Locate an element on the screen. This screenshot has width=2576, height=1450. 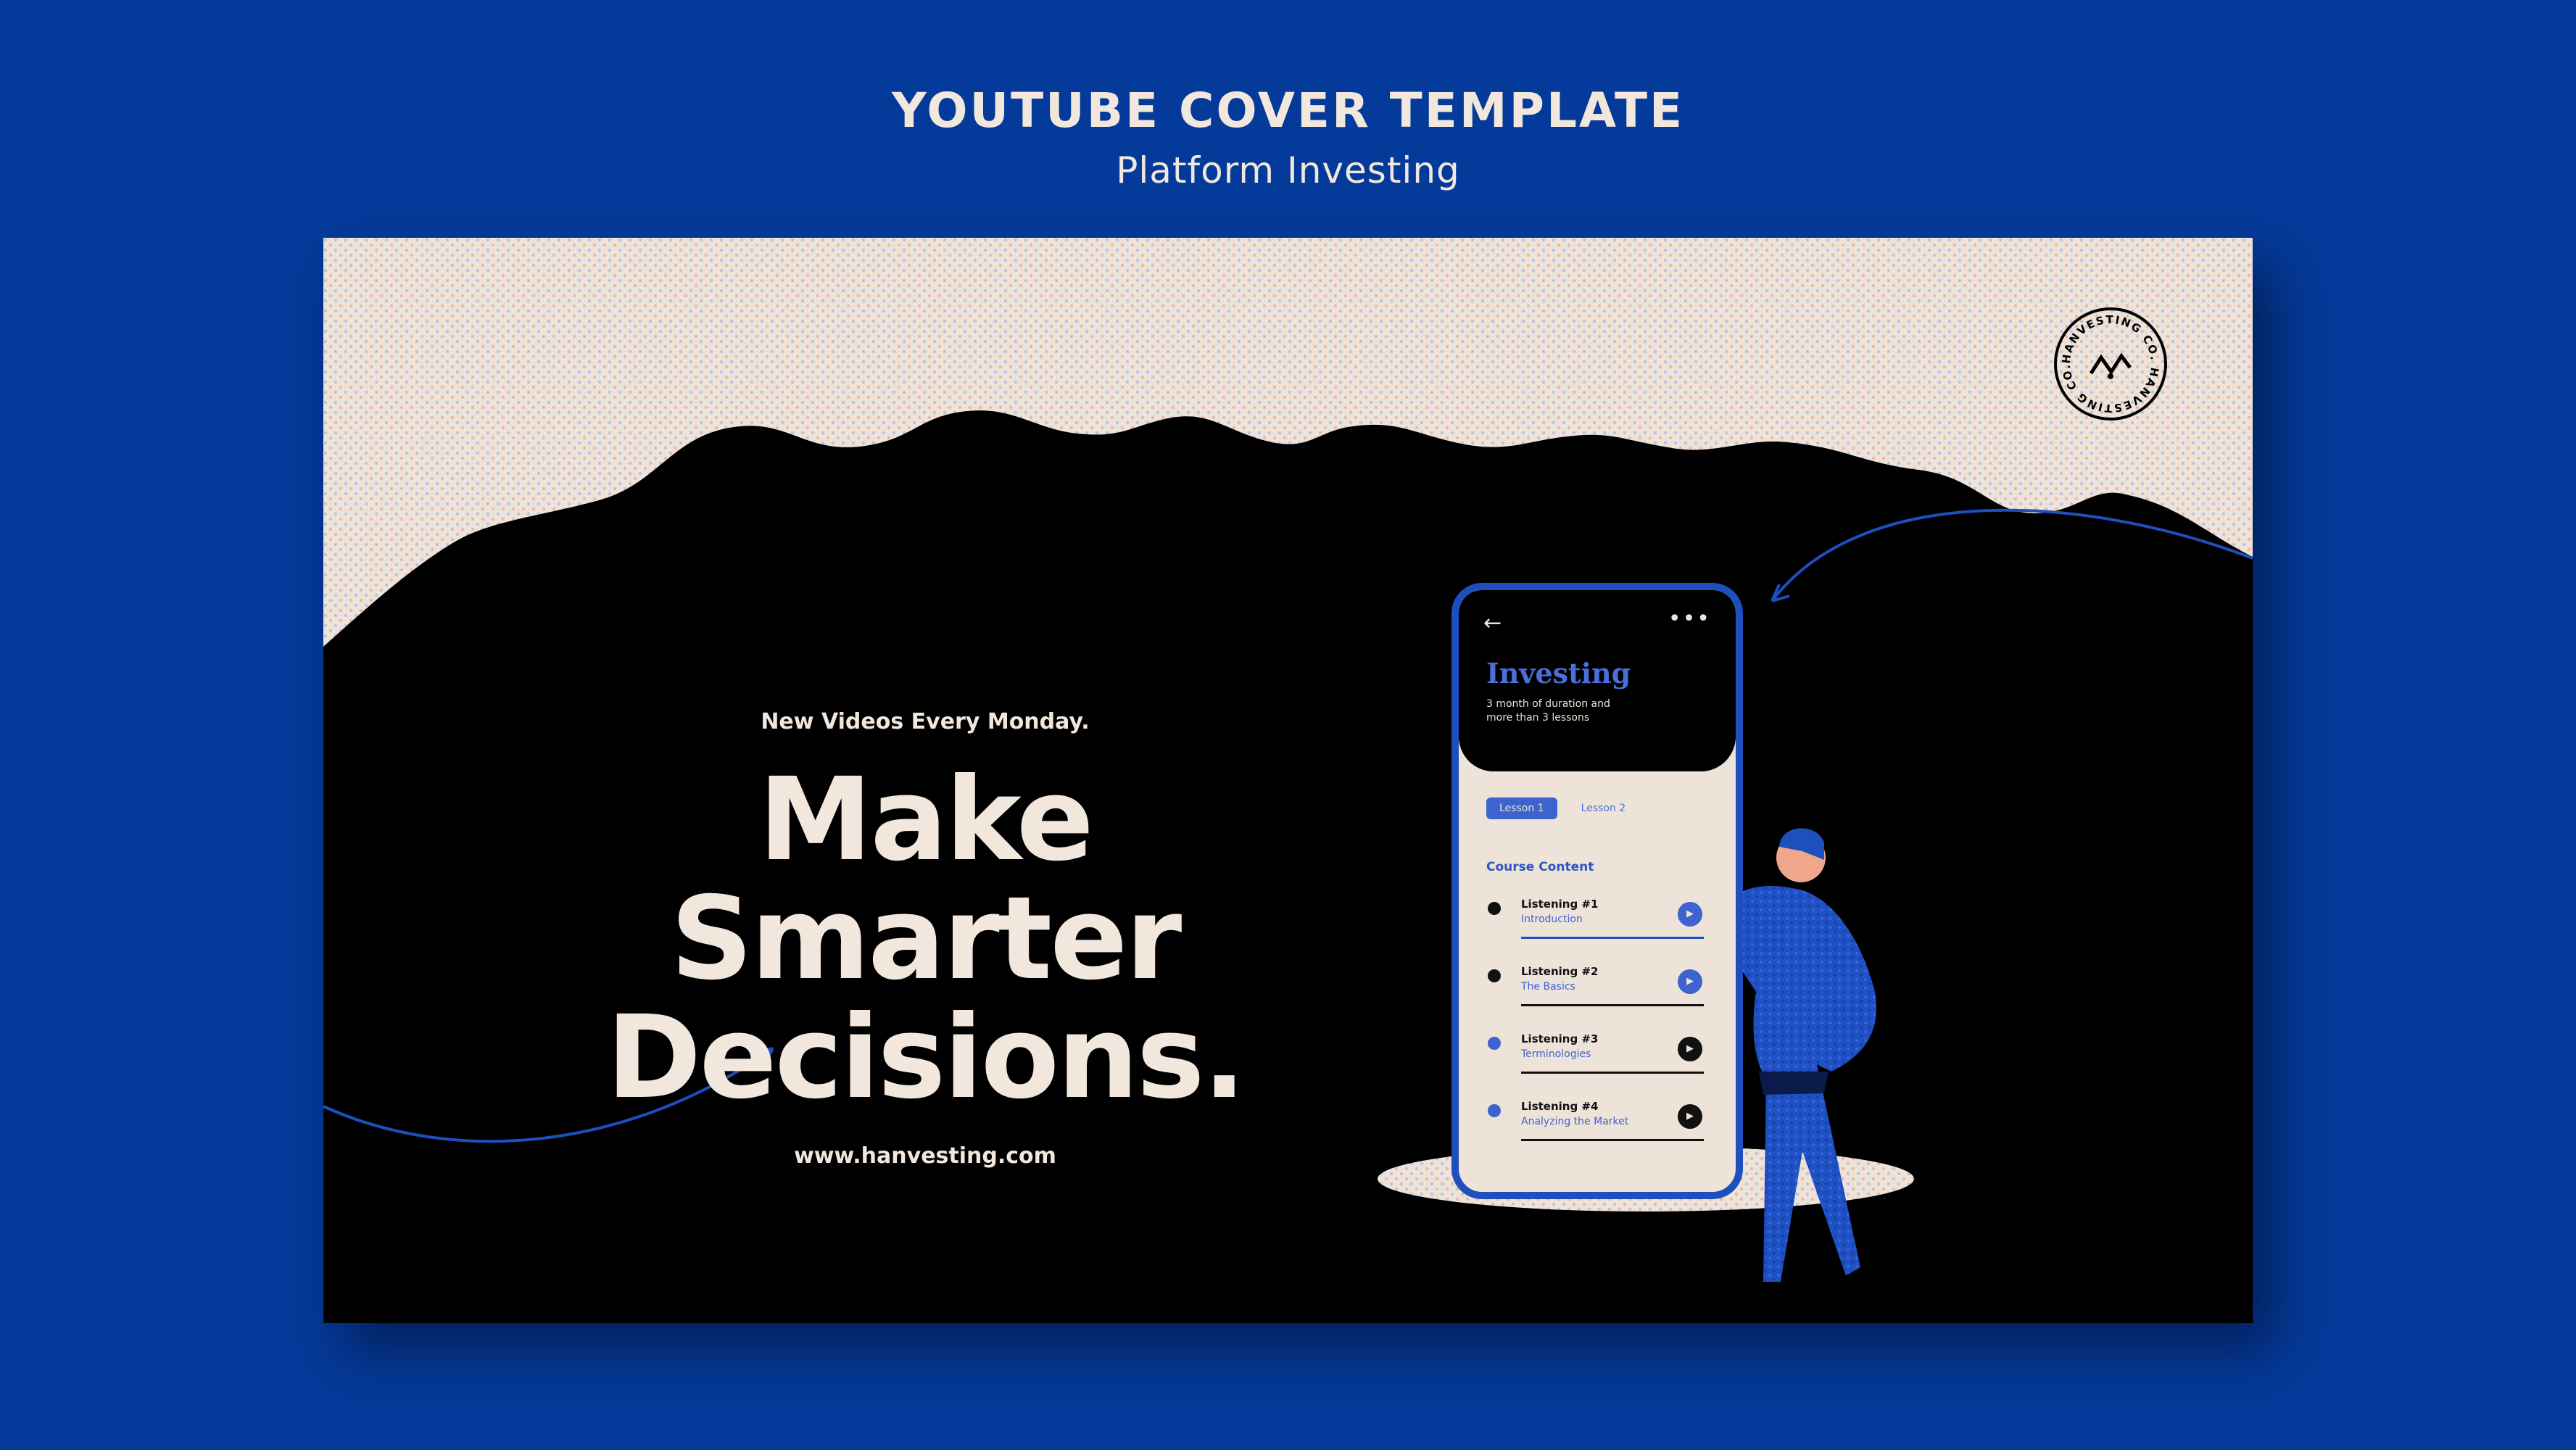
website-link: www.hanvesting.com is located at coordinates (925, 1156).